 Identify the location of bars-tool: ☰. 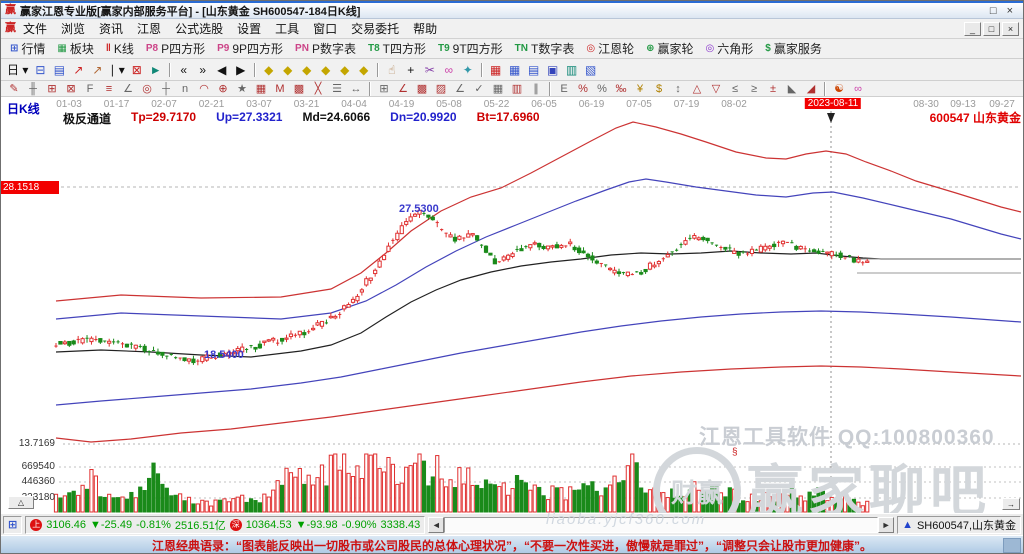
(337, 89).